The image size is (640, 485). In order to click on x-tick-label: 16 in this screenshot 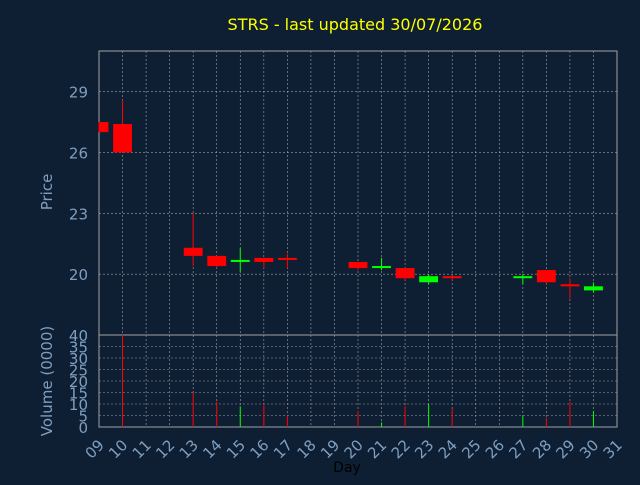, I will do `click(259, 449)`.